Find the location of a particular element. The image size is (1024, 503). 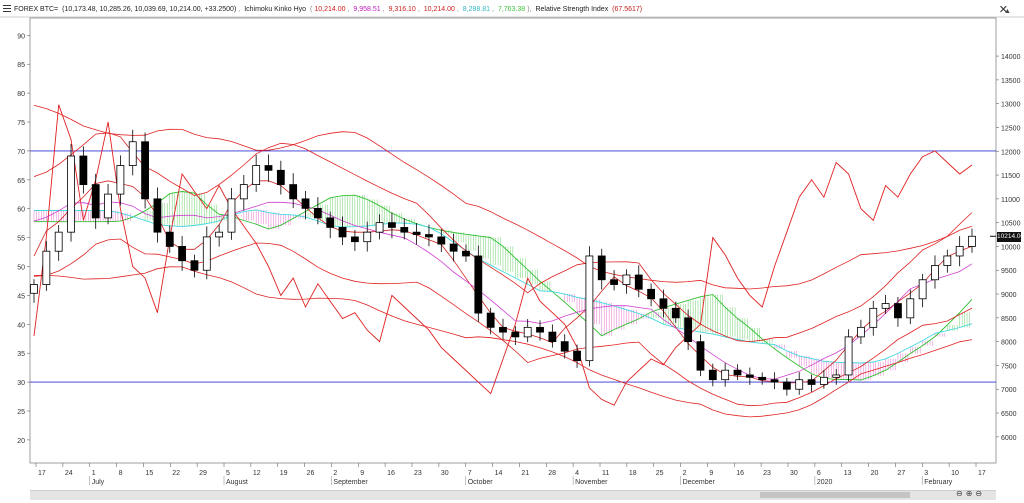

x-tick-label: 13 is located at coordinates (848, 473).